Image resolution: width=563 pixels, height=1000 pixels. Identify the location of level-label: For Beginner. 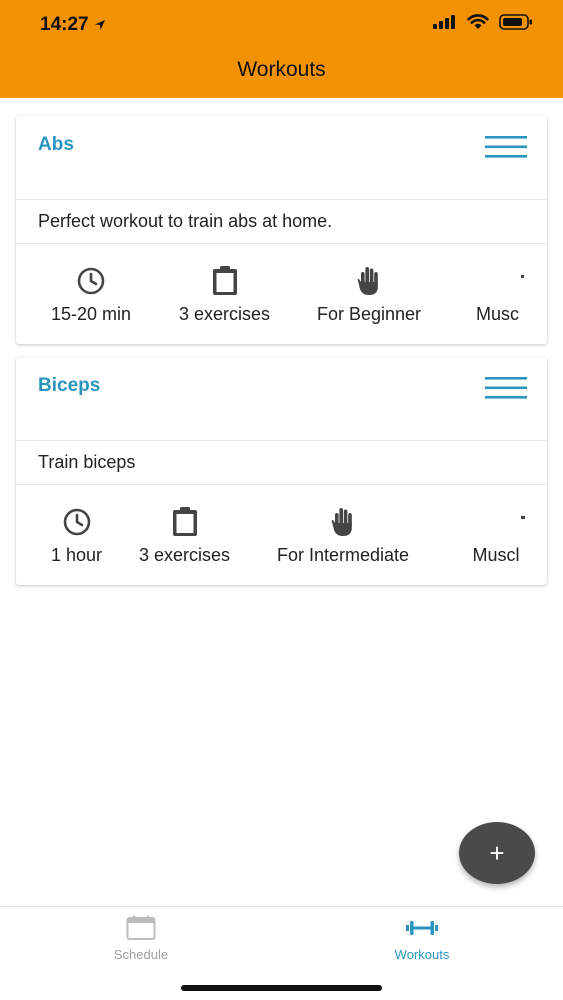
(369, 314).